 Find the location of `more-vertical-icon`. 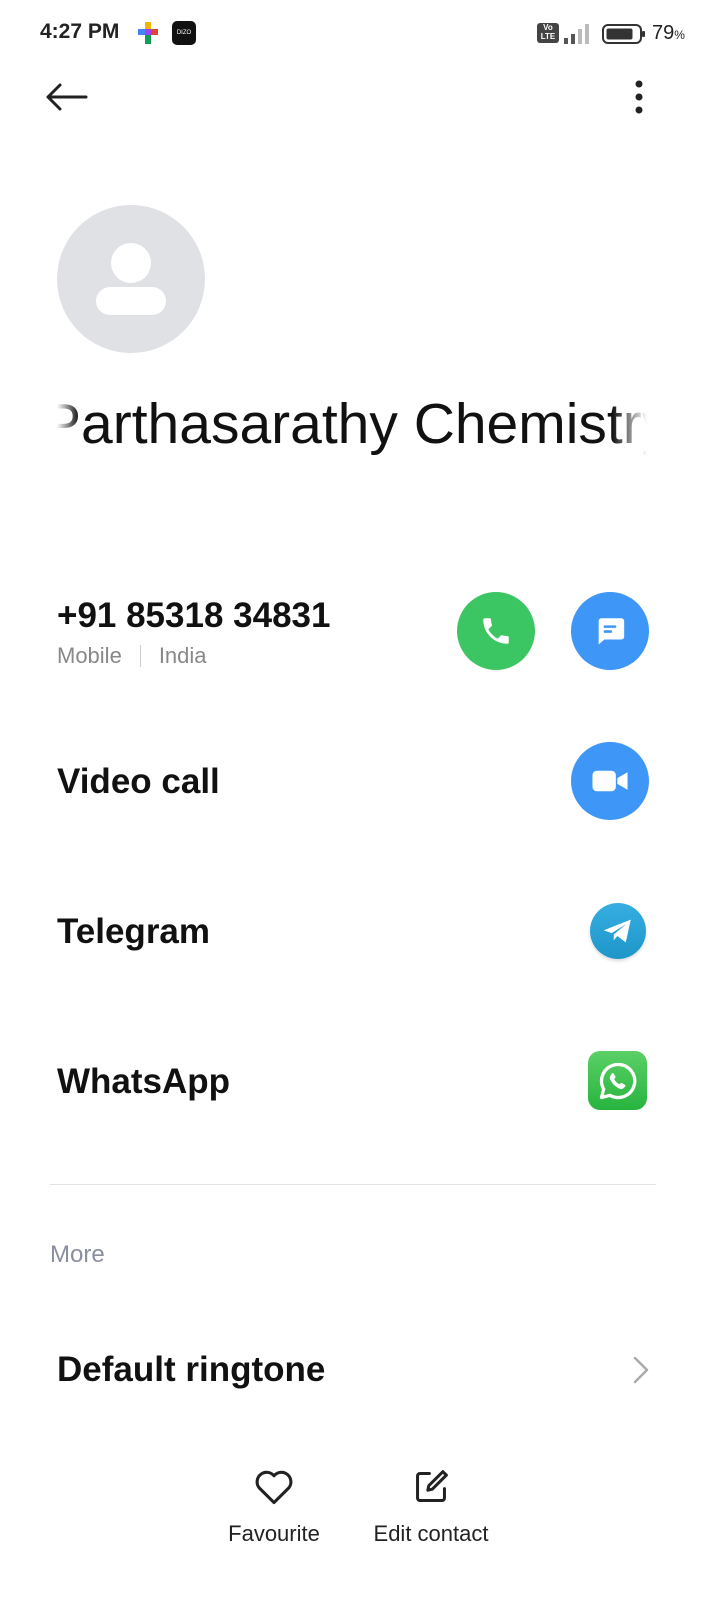

more-vertical-icon is located at coordinates (639, 97).